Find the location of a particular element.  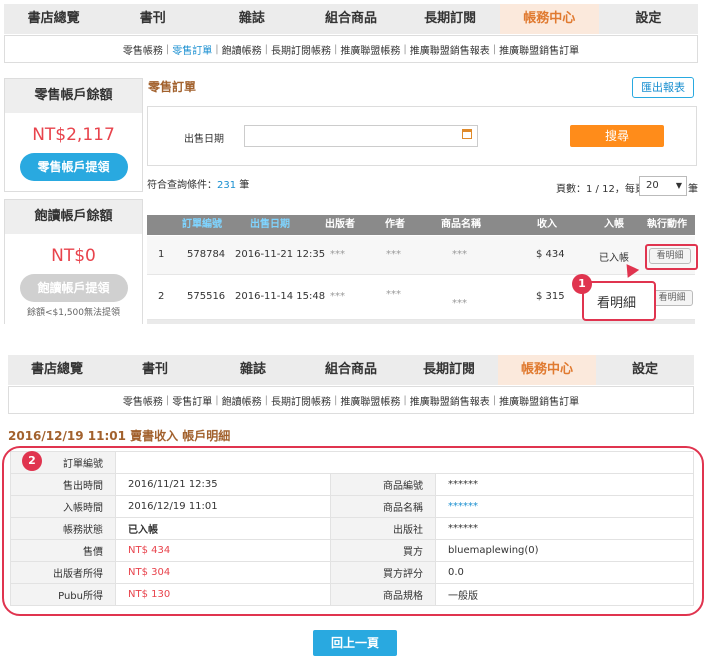

col-author: 作者 is located at coordinates (395, 224).